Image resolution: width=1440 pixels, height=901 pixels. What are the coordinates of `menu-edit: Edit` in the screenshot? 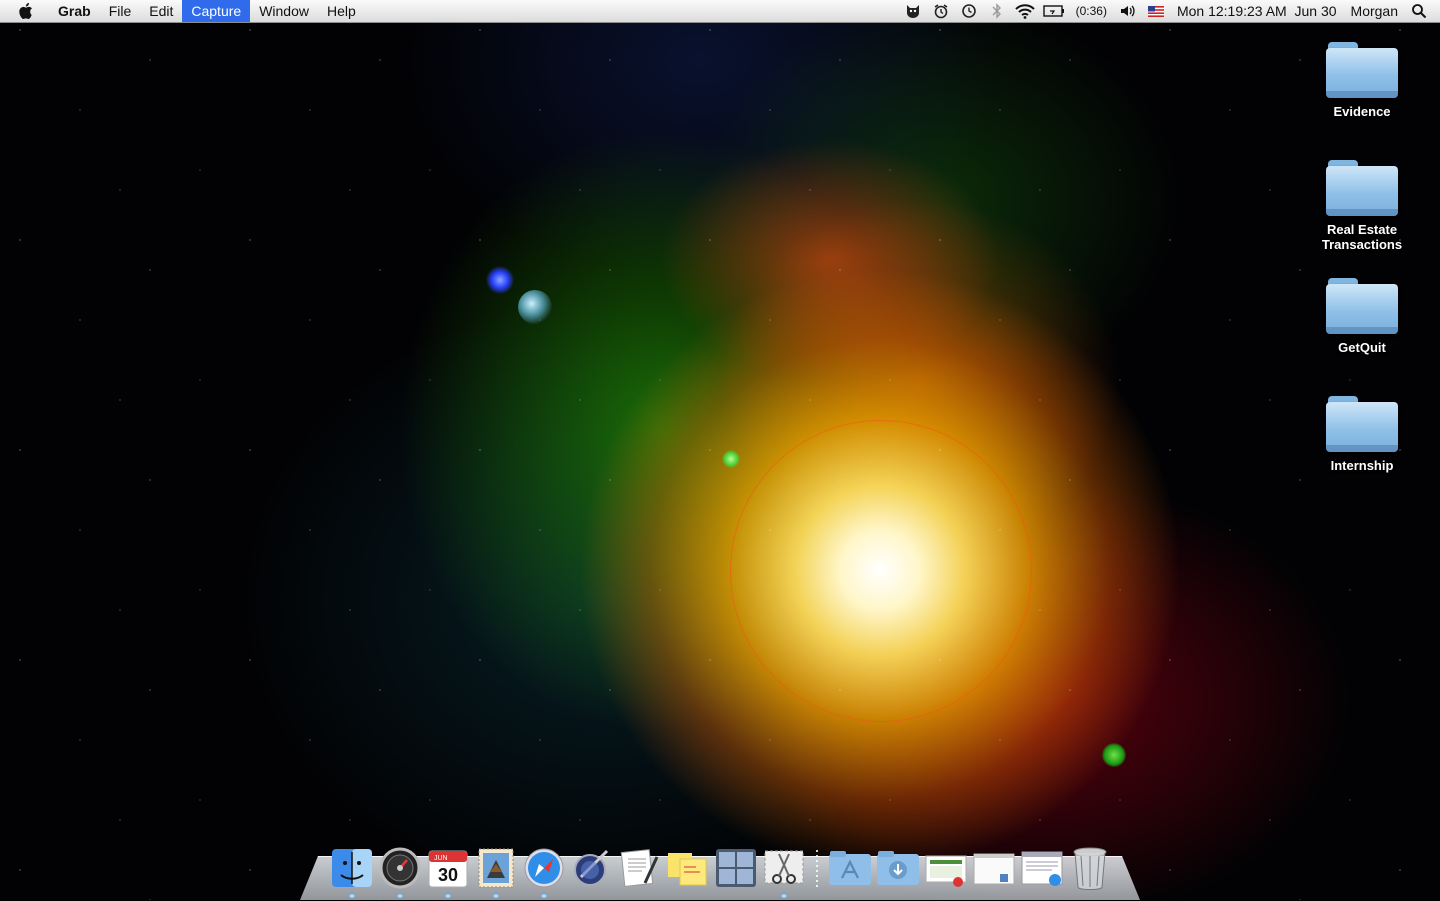 It's located at (161, 11).